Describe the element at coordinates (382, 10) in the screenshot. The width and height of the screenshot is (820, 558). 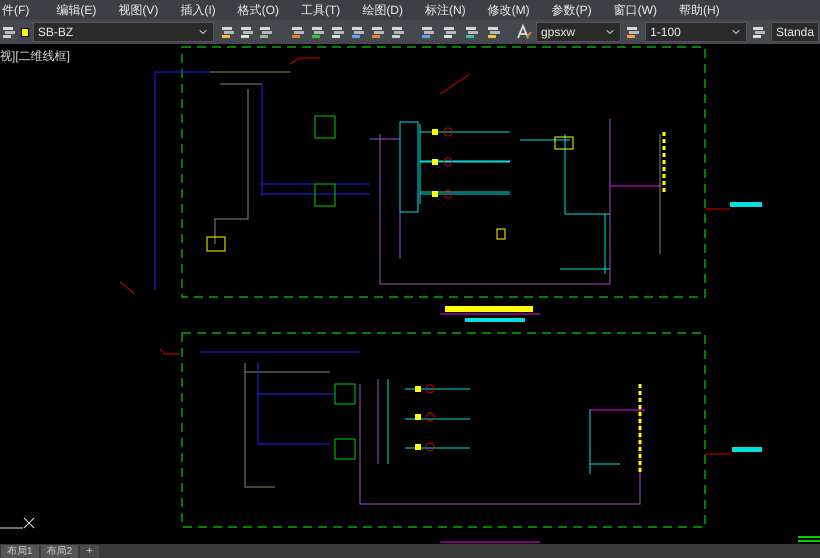
I see `menu-item: 绘图(D)` at that location.